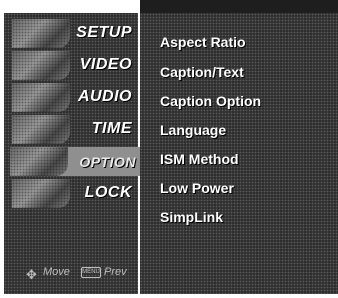 This screenshot has height=298, width=338. I want to click on option-caption-text: Caption/Text, so click(202, 72).